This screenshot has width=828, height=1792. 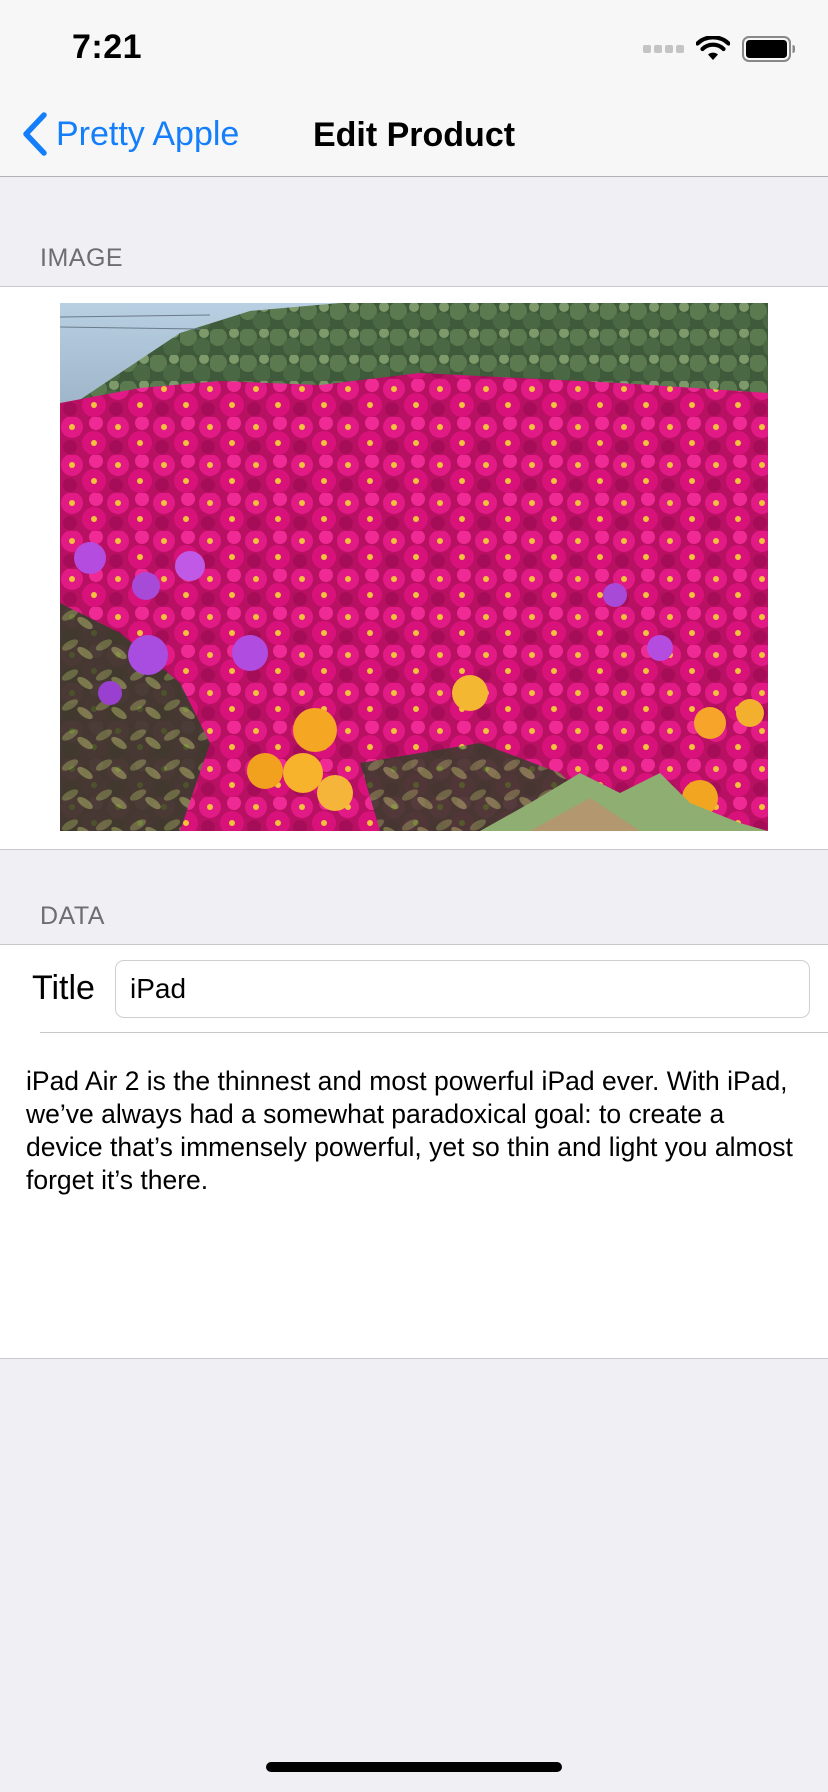 I want to click on data-section-header: DATA, so click(x=72, y=916).